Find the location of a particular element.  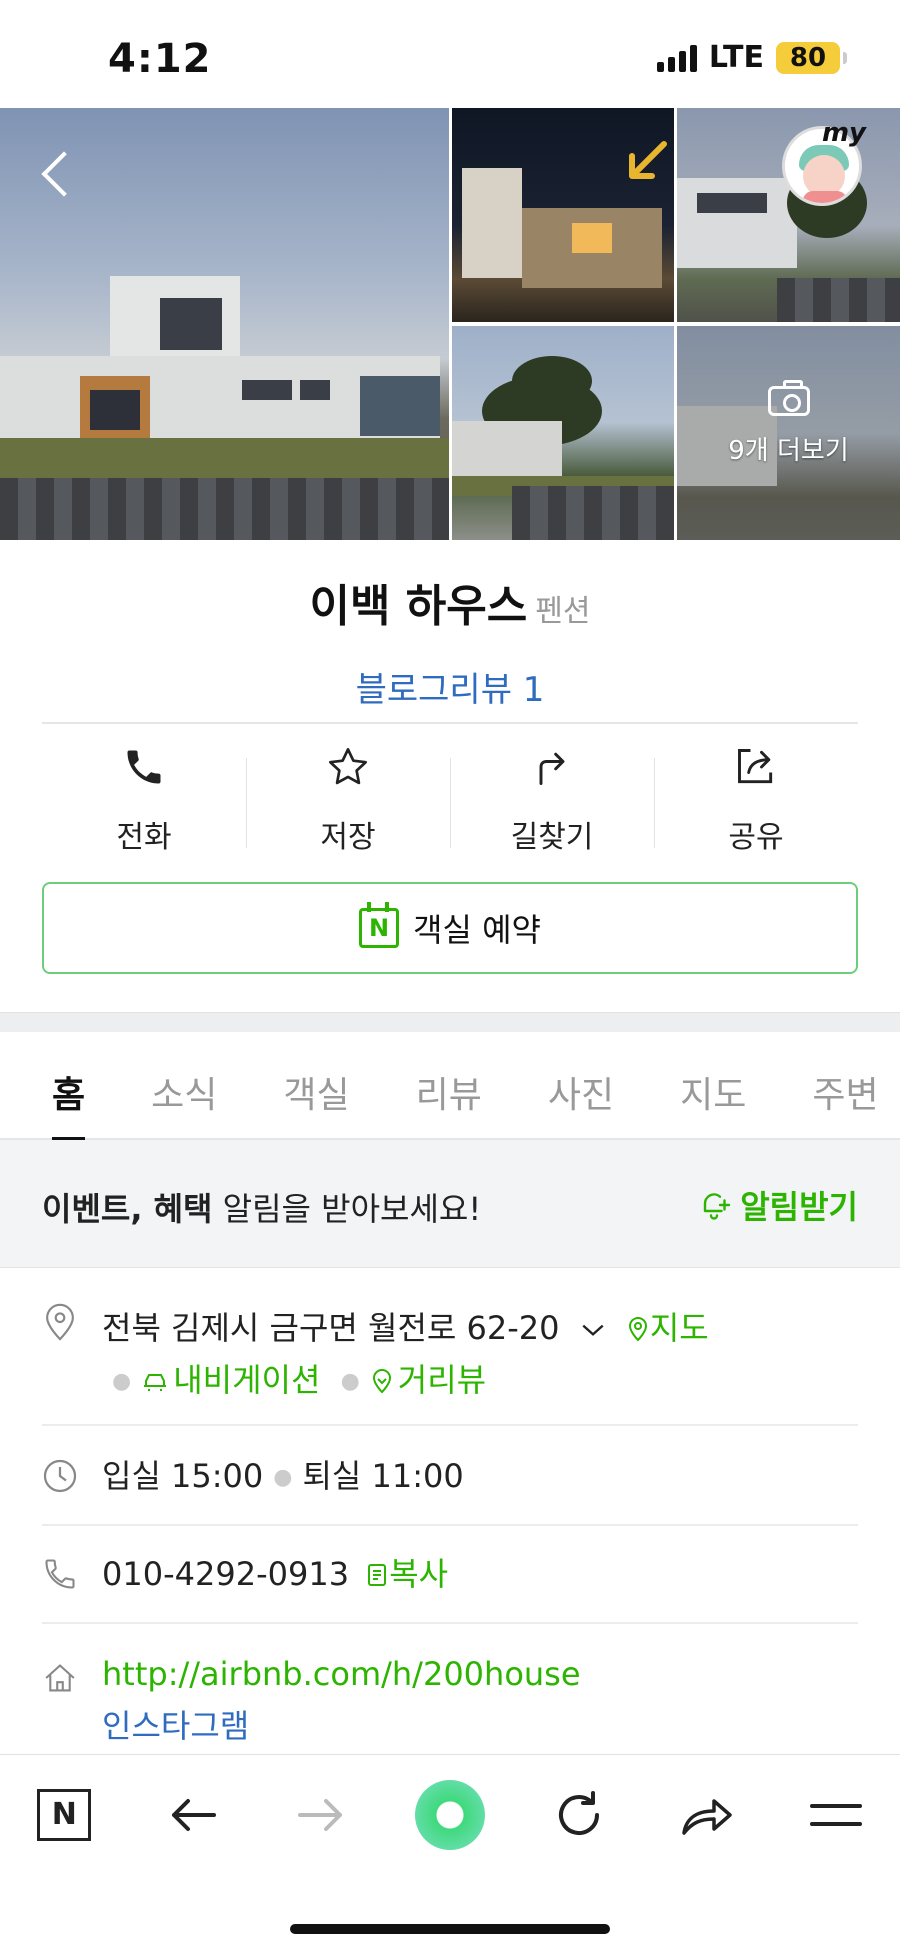

clock-icon is located at coordinates (60, 1476).